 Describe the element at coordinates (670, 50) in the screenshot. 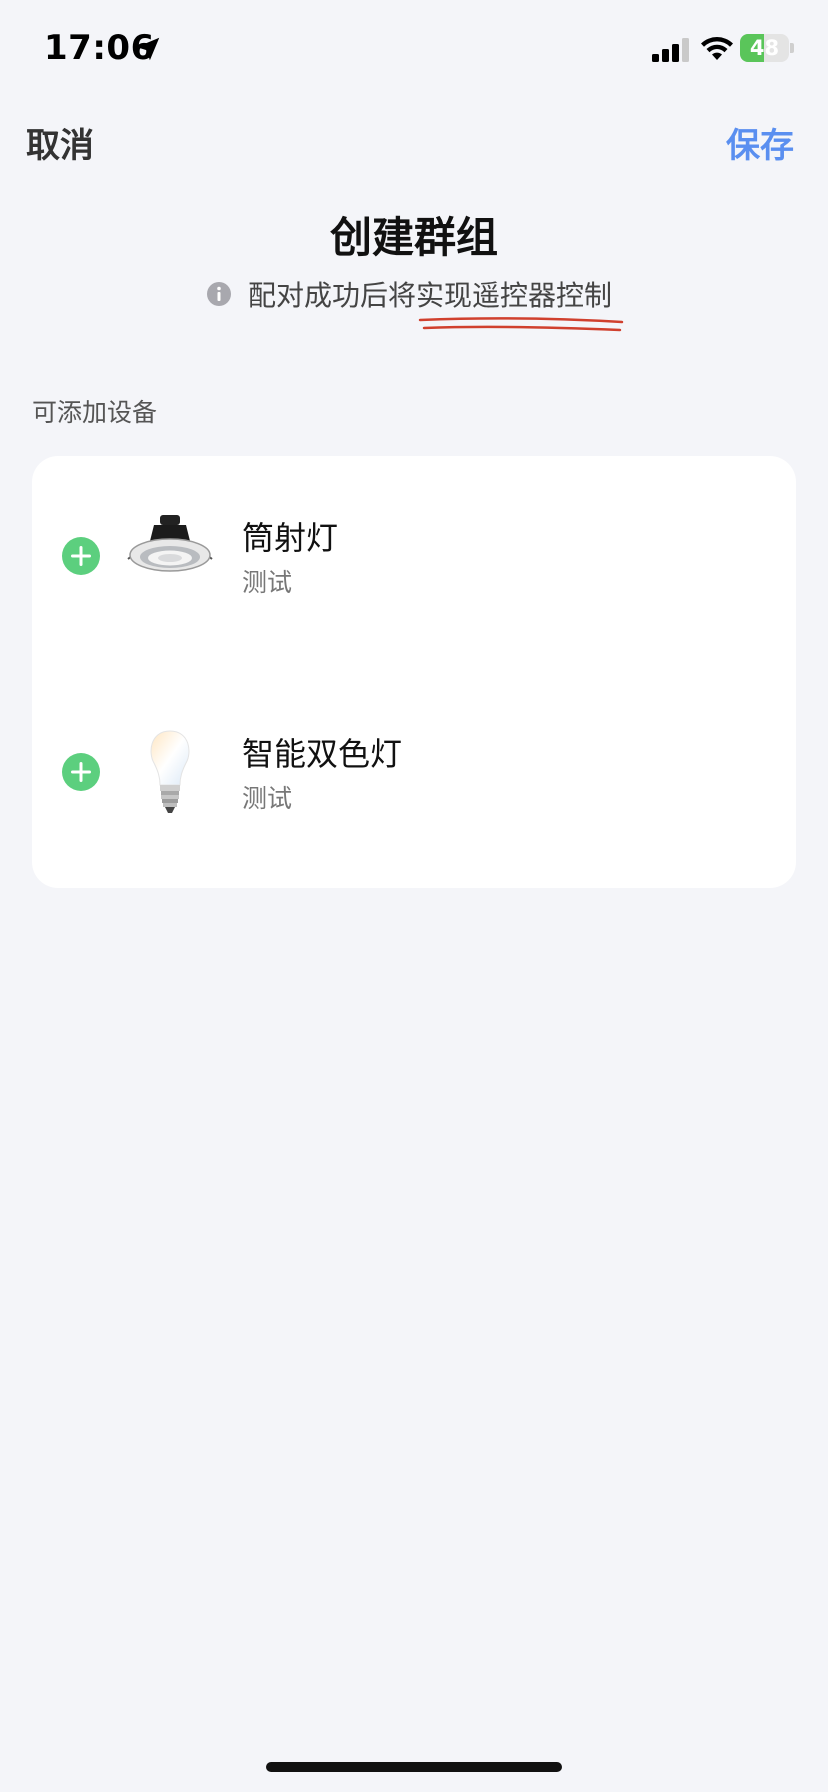

I see `cellular-signal-icon` at that location.